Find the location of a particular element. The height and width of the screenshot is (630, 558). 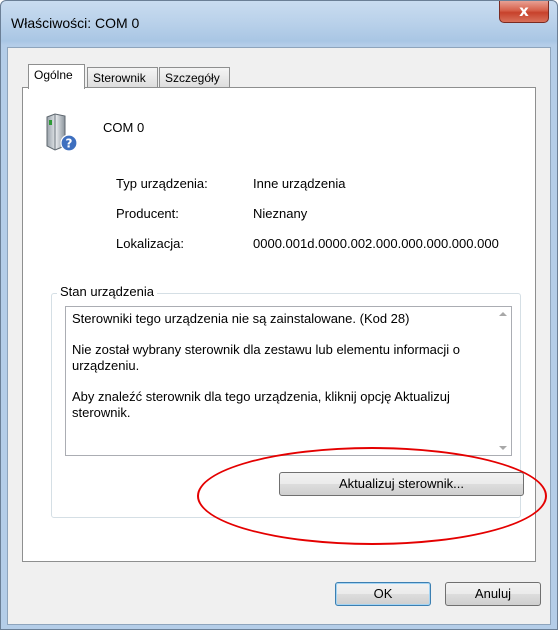

tab-general: Ogólne is located at coordinates (56, 76).